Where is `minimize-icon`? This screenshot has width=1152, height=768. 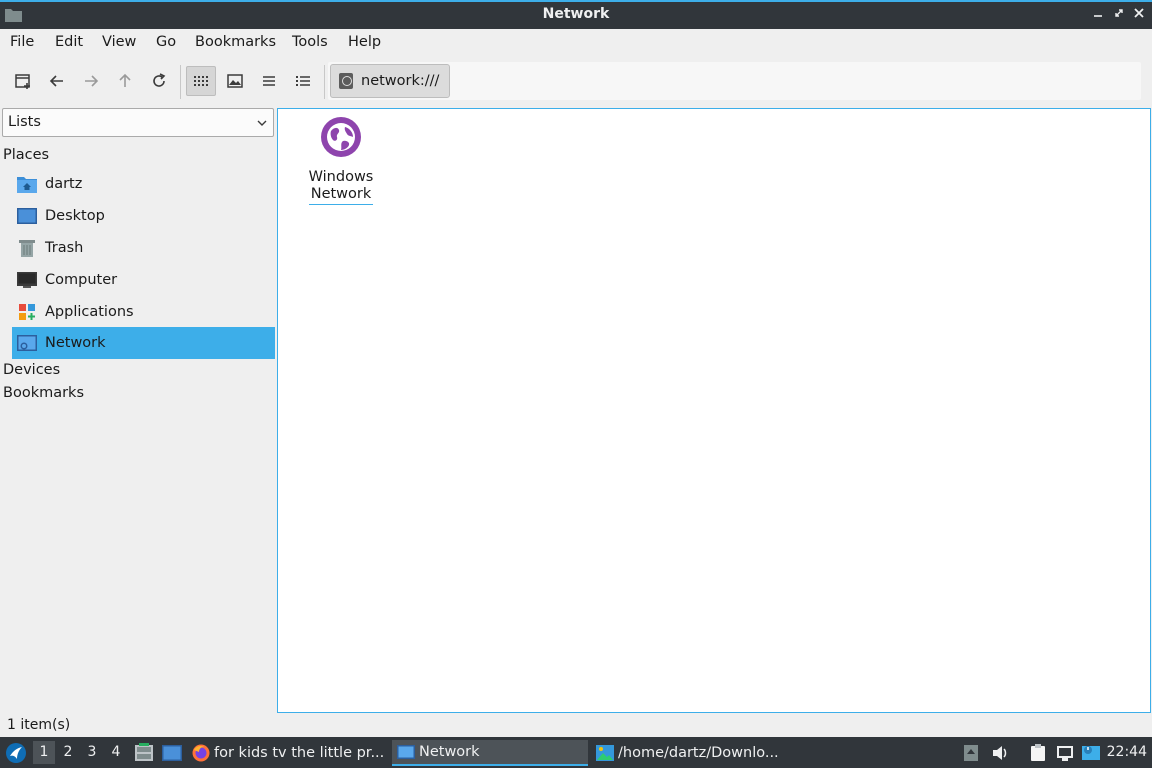 minimize-icon is located at coordinates (1098, 16).